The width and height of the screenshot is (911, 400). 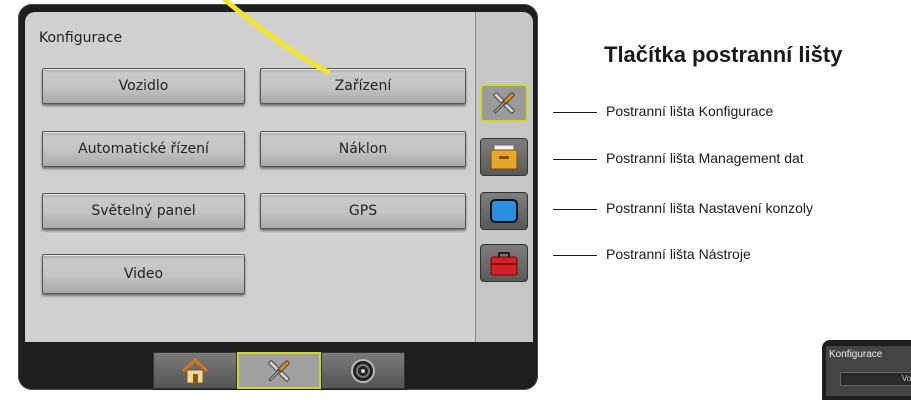 I want to click on sidebar-tab-configuration, so click(x=504, y=103).